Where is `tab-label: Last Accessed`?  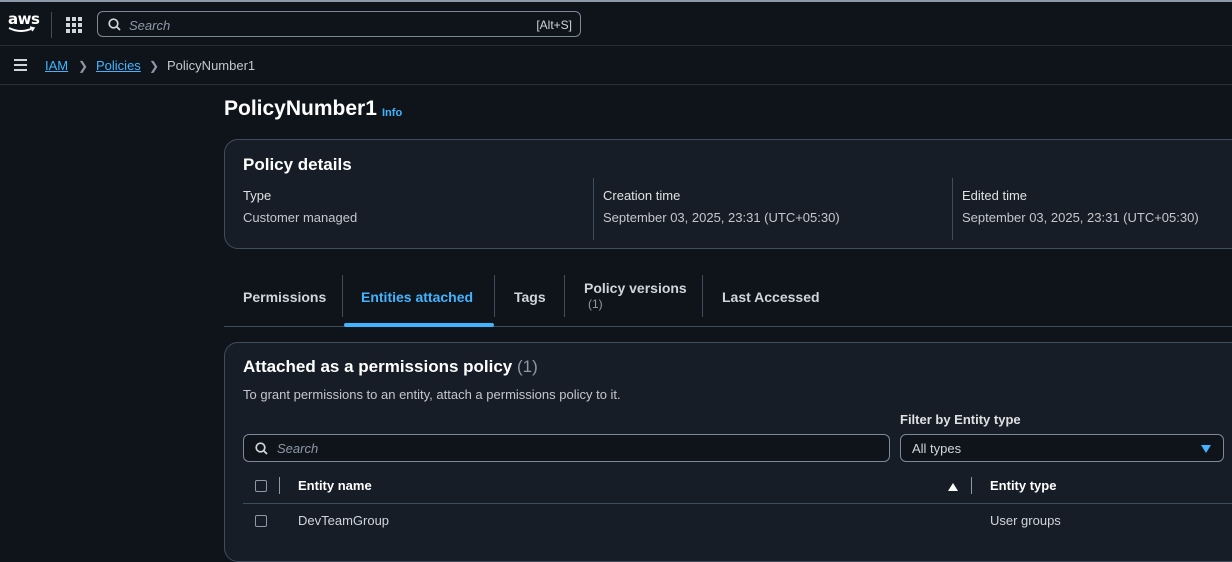 tab-label: Last Accessed is located at coordinates (771, 297).